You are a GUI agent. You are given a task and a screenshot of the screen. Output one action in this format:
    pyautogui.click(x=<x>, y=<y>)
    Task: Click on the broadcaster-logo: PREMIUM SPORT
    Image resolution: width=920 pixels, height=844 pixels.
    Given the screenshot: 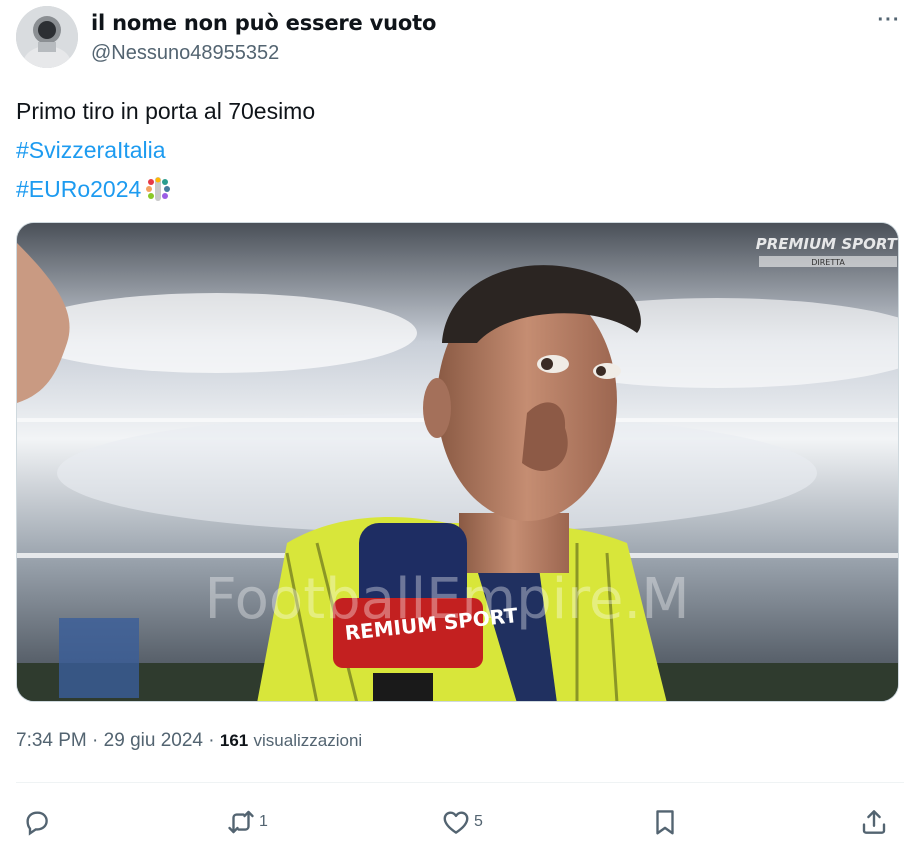 What is the action you would take?
    pyautogui.click(x=827, y=244)
    